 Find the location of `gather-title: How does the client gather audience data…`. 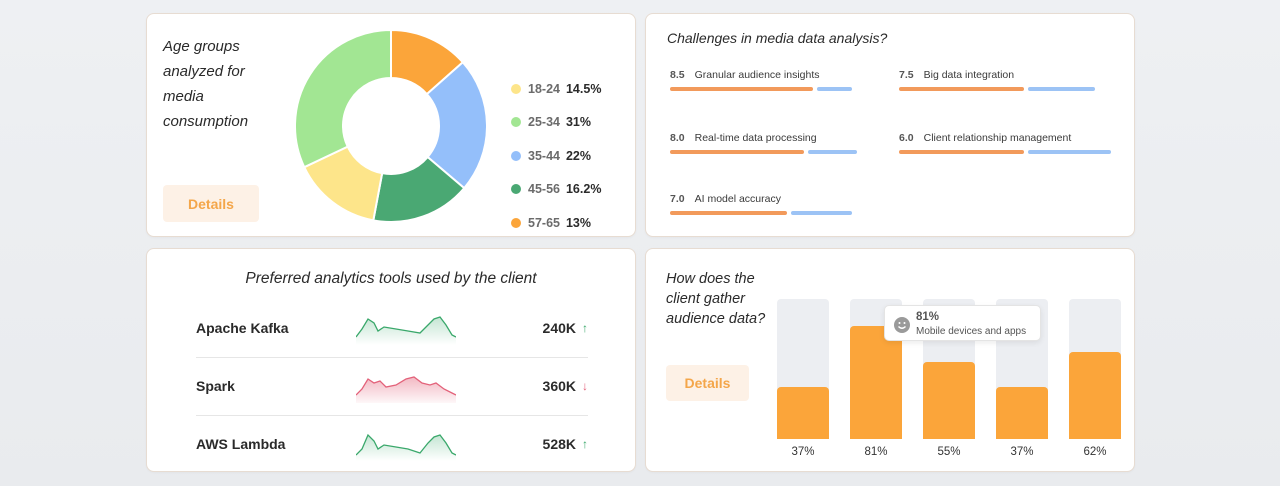

gather-title: How does the client gather audience data… is located at coordinates (716, 299).